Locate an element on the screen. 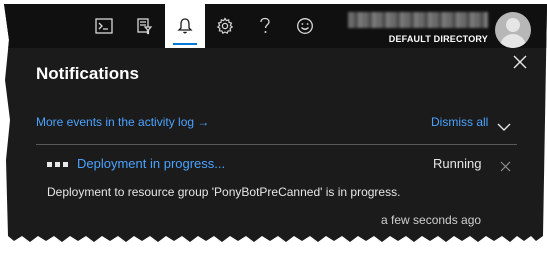  smiley-feedback-icon is located at coordinates (305, 26).